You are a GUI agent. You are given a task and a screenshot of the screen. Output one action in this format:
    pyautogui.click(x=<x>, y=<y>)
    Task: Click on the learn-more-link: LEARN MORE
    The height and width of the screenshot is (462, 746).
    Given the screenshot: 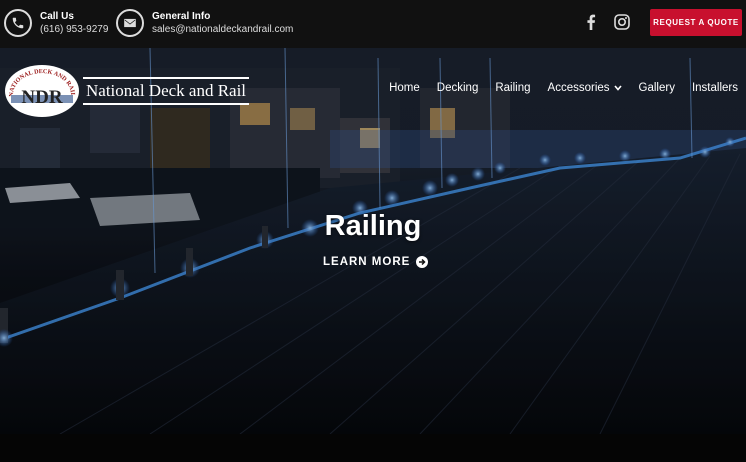 What is the action you would take?
    pyautogui.click(x=376, y=262)
    